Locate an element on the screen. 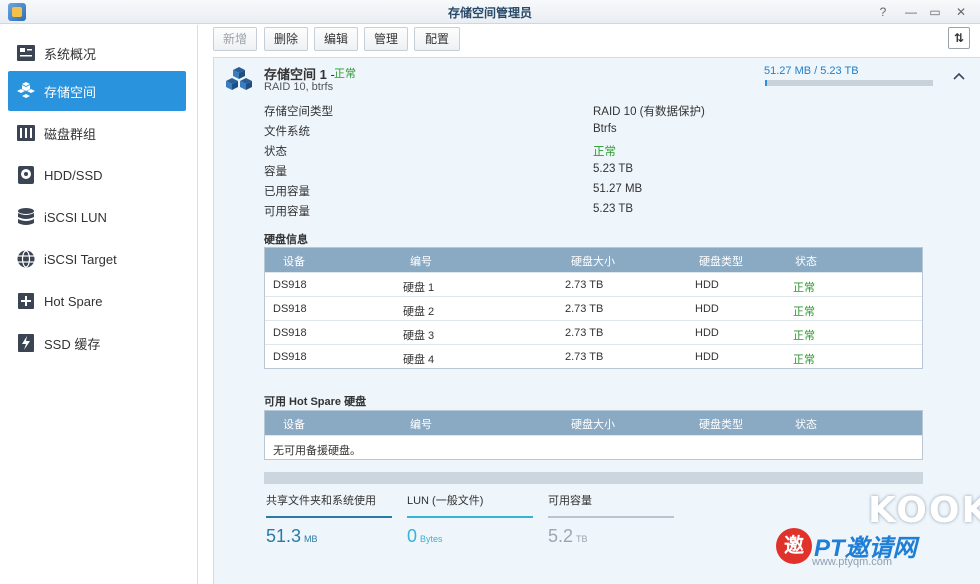  prop-value-used: 51.27 MB is located at coordinates (618, 189).